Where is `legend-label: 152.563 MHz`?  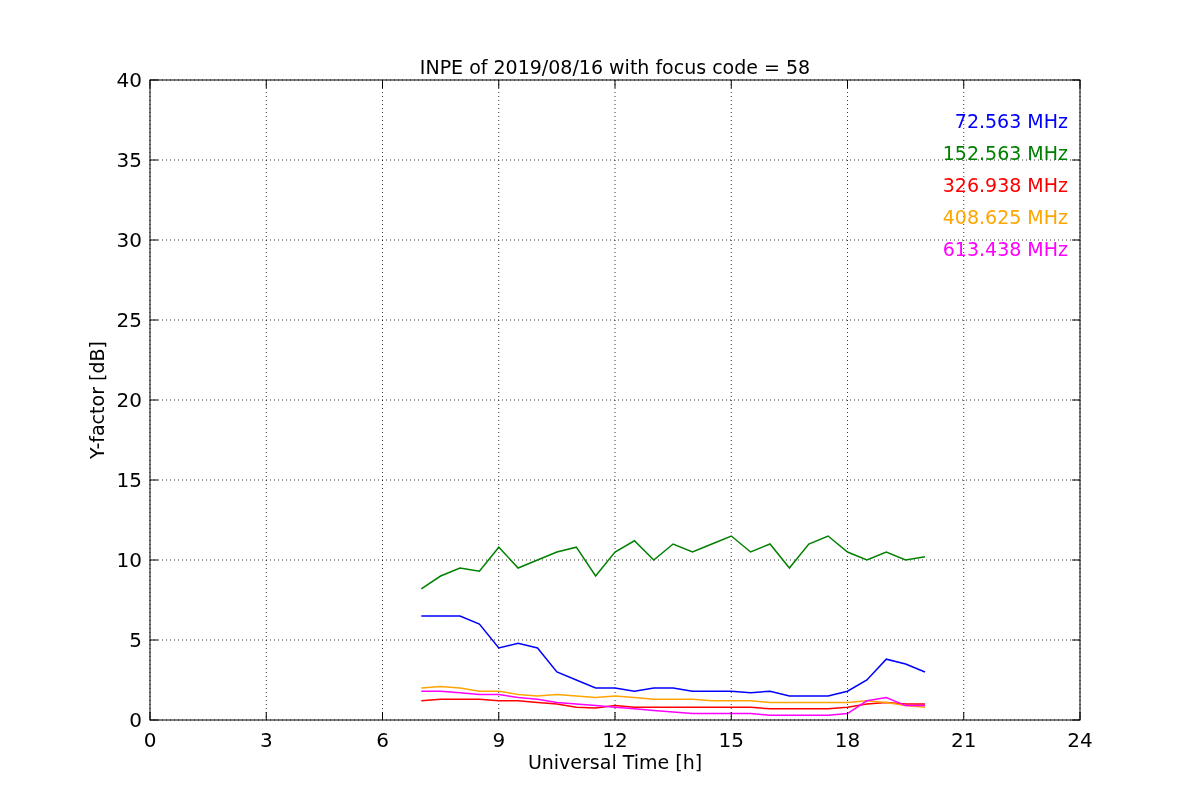
legend-label: 152.563 MHz is located at coordinates (1005, 153).